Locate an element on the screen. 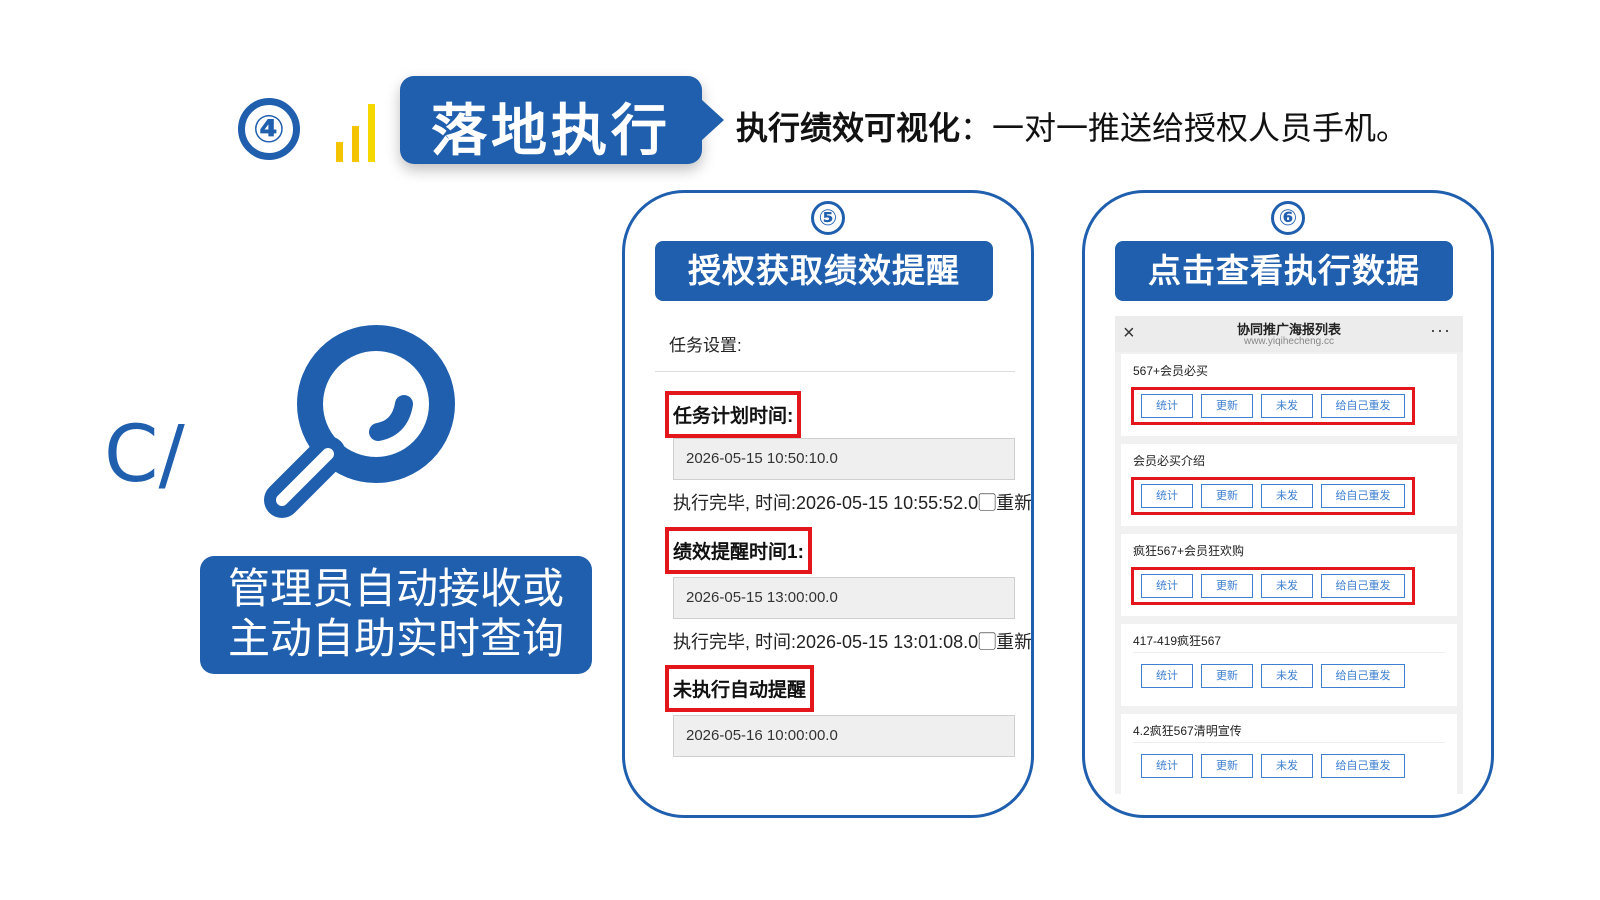 The width and height of the screenshot is (1600, 900). list-item-title: 417-419疯狂567 is located at coordinates (1177, 641).